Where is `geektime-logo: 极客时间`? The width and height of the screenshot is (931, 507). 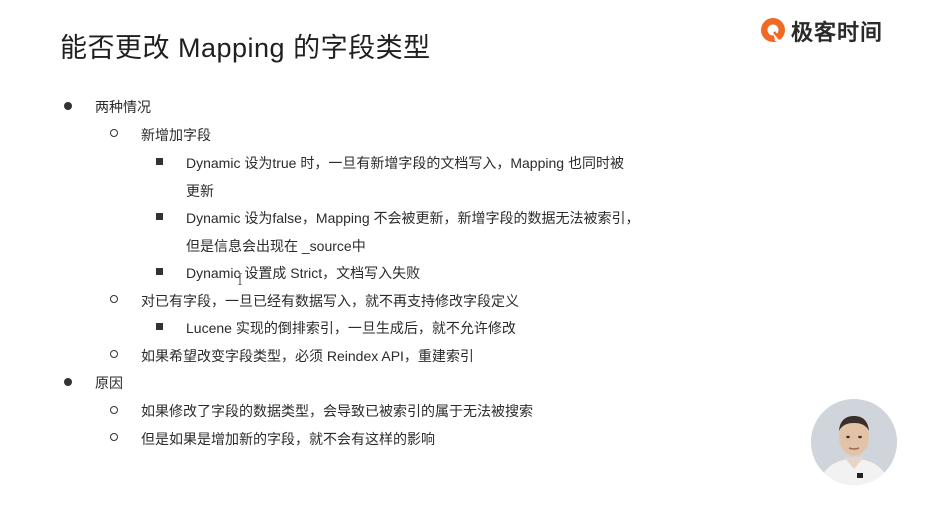
geektime-logo: 极客时间 is located at coordinates (821, 31).